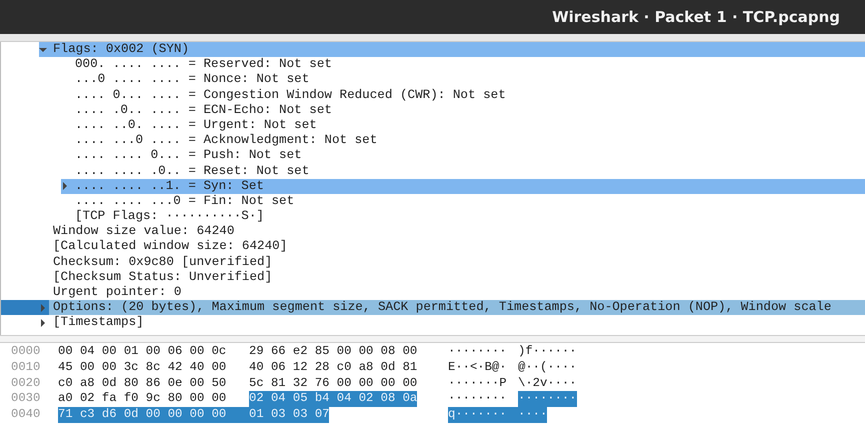 The image size is (865, 427). I want to click on tree-item: [Checksum Status: Unverified], so click(433, 277).